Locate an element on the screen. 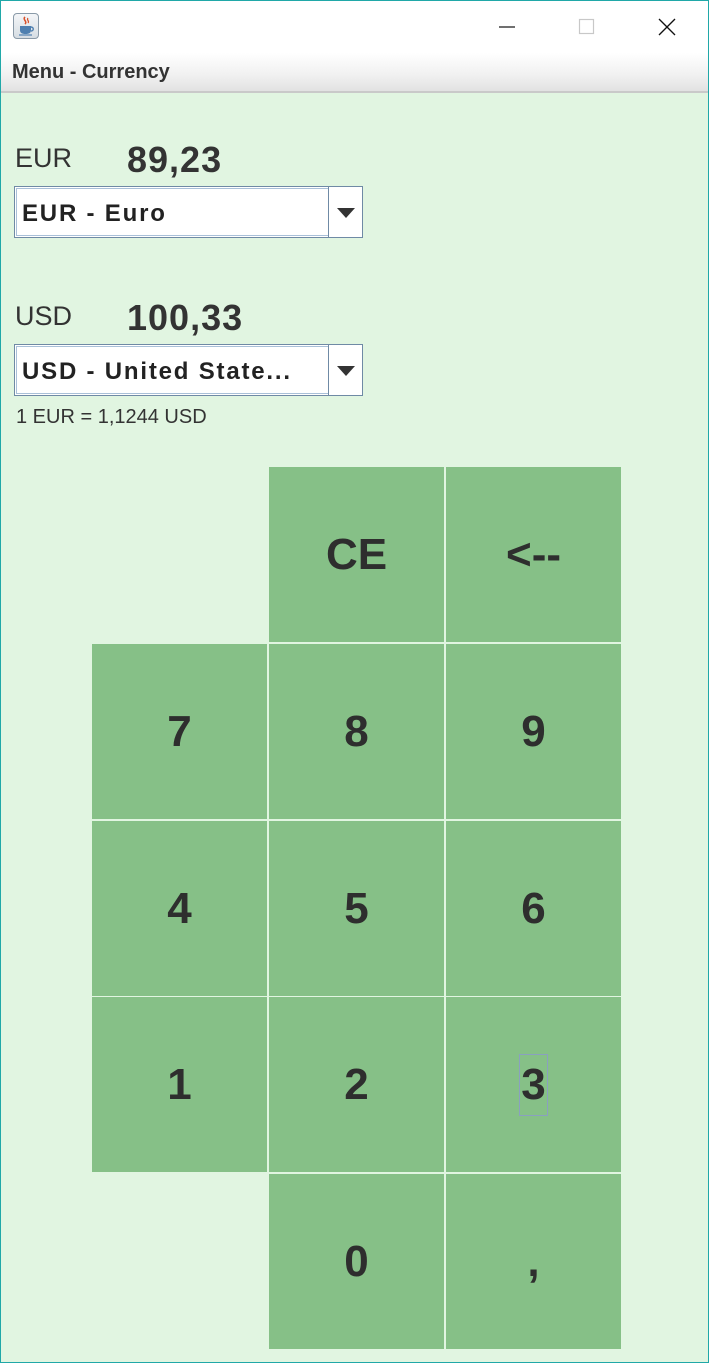 The image size is (709, 1363). key-label: 4 is located at coordinates (179, 908).